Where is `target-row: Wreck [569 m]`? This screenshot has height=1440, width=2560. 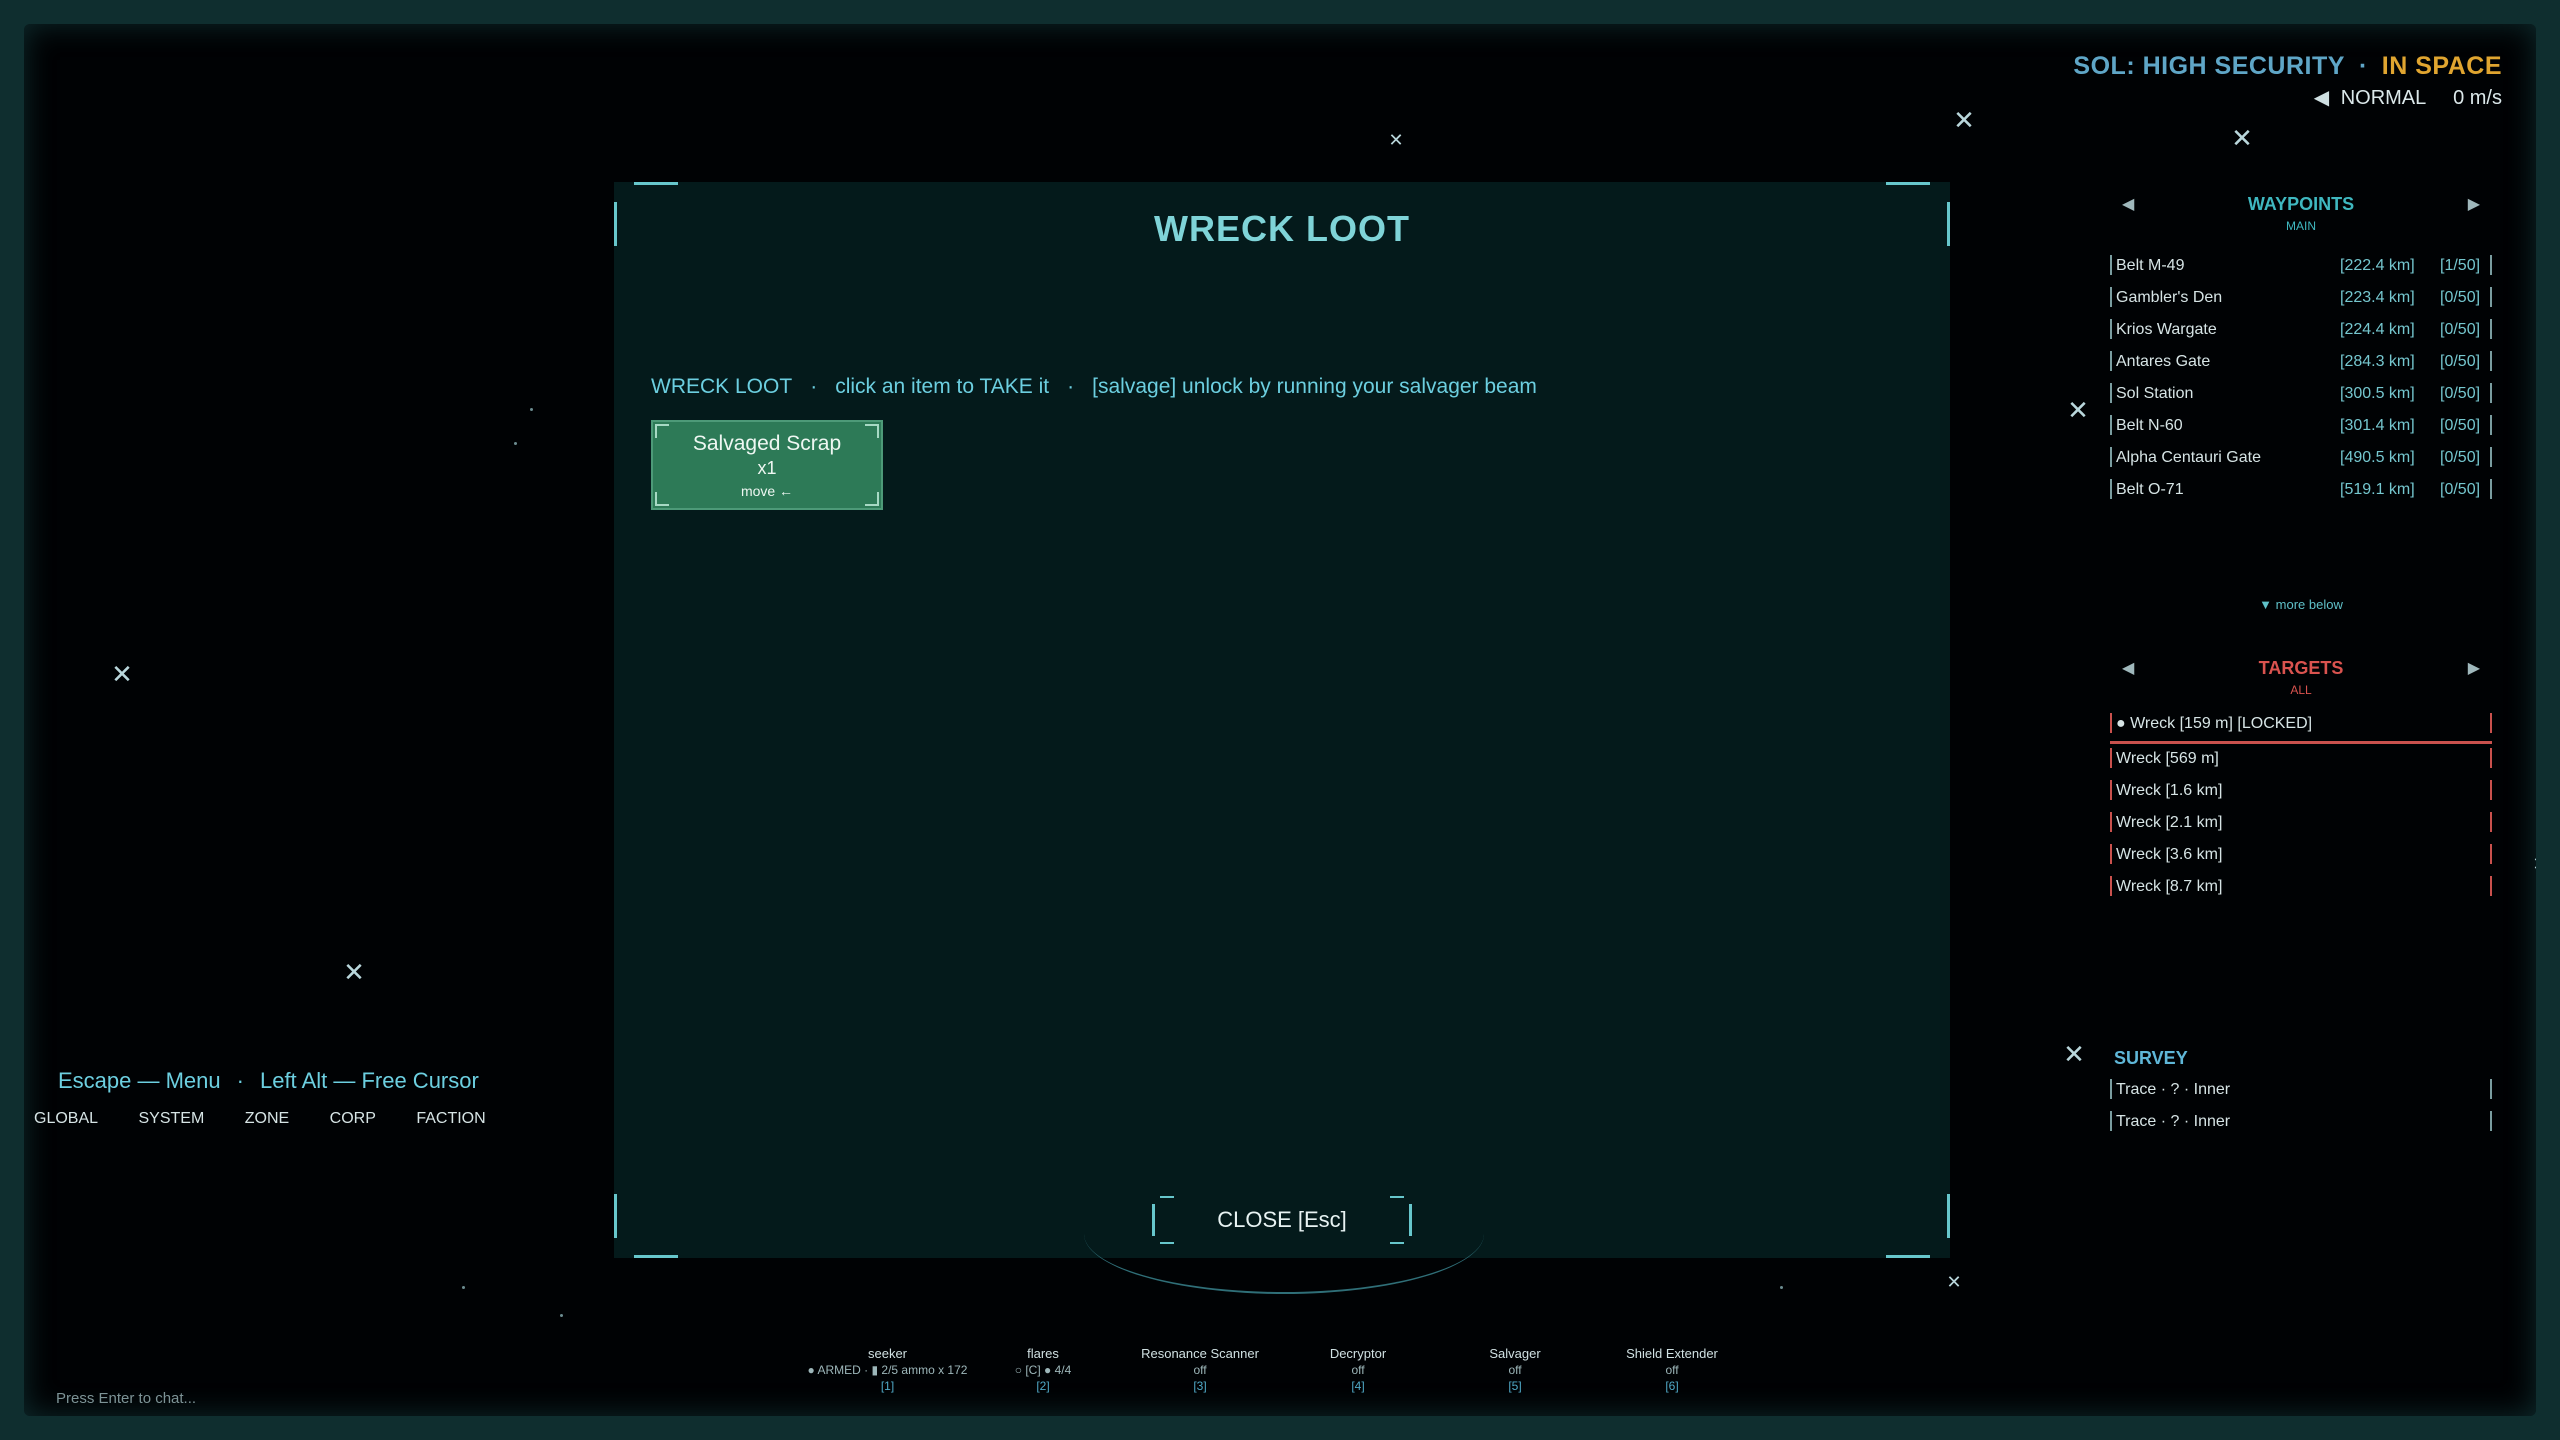 target-row: Wreck [569 m] is located at coordinates (2301, 760).